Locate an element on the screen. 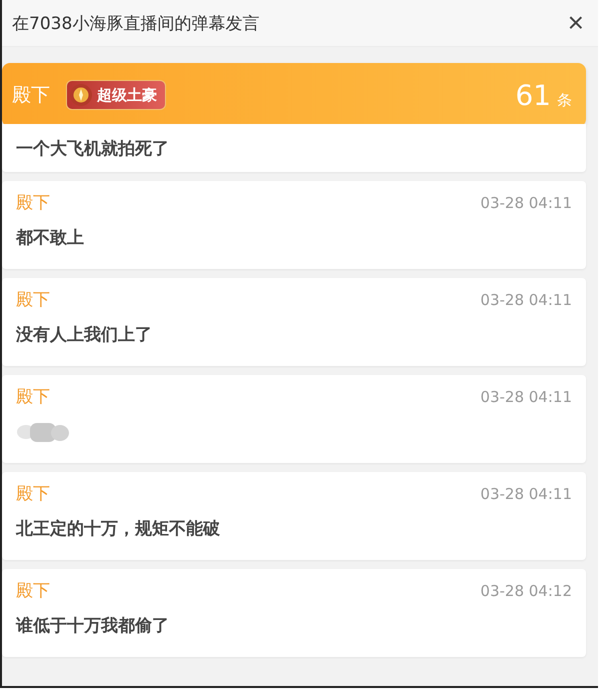  message-time: 03-28 04:12 is located at coordinates (526, 591).